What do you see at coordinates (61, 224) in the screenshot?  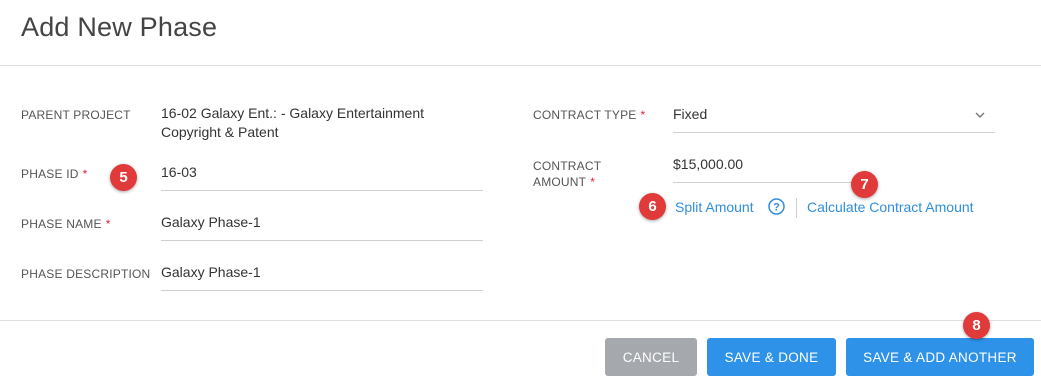 I see `phase-name-label-text: PHASE NAME` at bounding box center [61, 224].